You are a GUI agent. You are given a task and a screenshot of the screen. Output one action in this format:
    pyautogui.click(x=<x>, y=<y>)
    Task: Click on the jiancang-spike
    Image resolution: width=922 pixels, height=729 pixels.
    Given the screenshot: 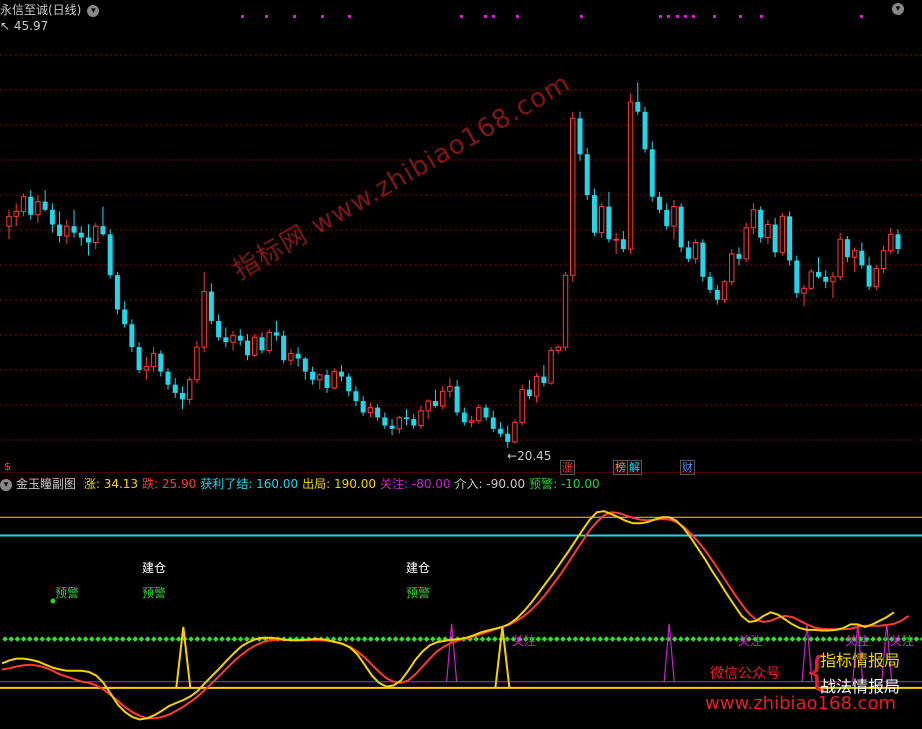 What is the action you would take?
    pyautogui.click(x=502, y=657)
    